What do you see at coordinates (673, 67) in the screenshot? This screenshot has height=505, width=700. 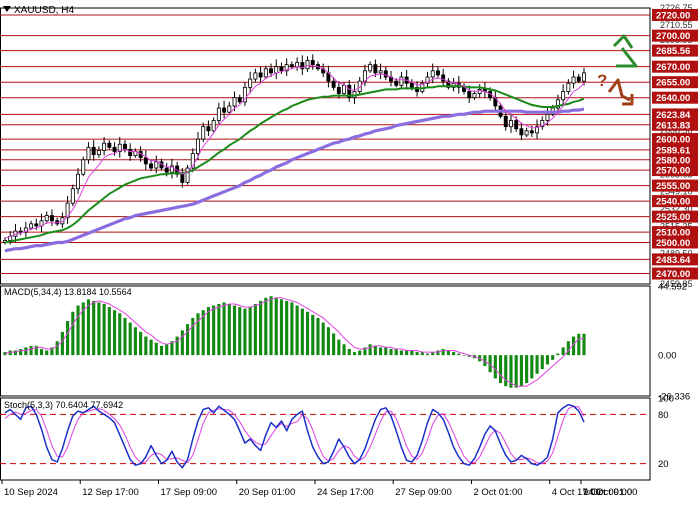 I see `price-level-label: 2670.00` at bounding box center [673, 67].